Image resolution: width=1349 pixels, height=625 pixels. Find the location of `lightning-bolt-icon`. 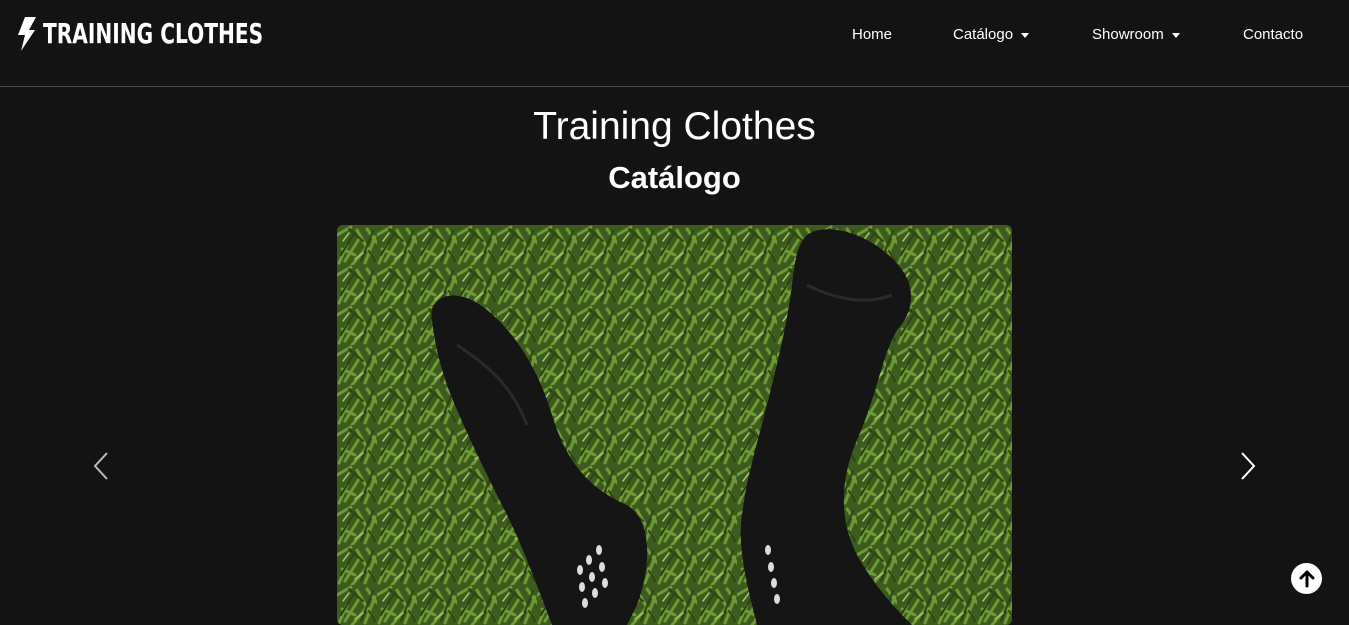

lightning-bolt-icon is located at coordinates (27, 34).